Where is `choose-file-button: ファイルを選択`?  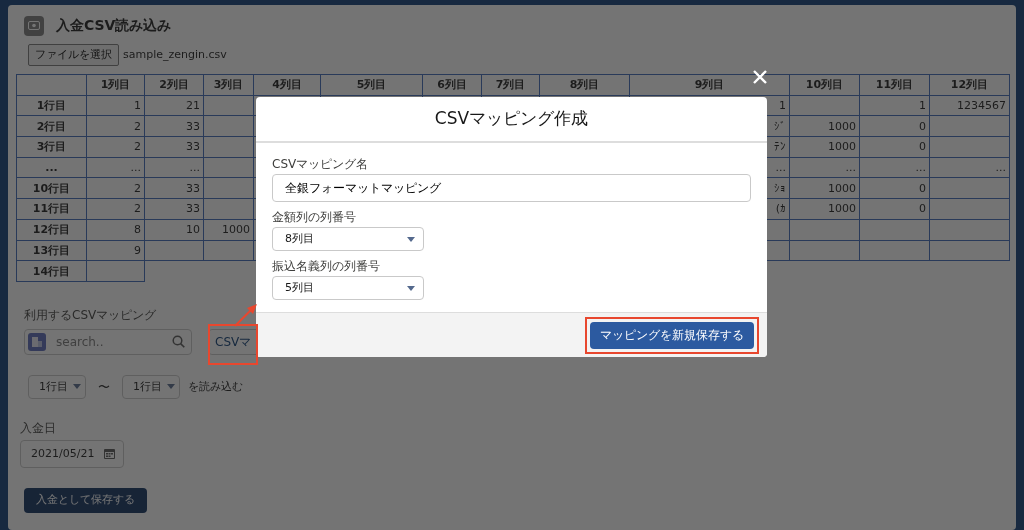
choose-file-button: ファイルを選択 is located at coordinates (73, 55).